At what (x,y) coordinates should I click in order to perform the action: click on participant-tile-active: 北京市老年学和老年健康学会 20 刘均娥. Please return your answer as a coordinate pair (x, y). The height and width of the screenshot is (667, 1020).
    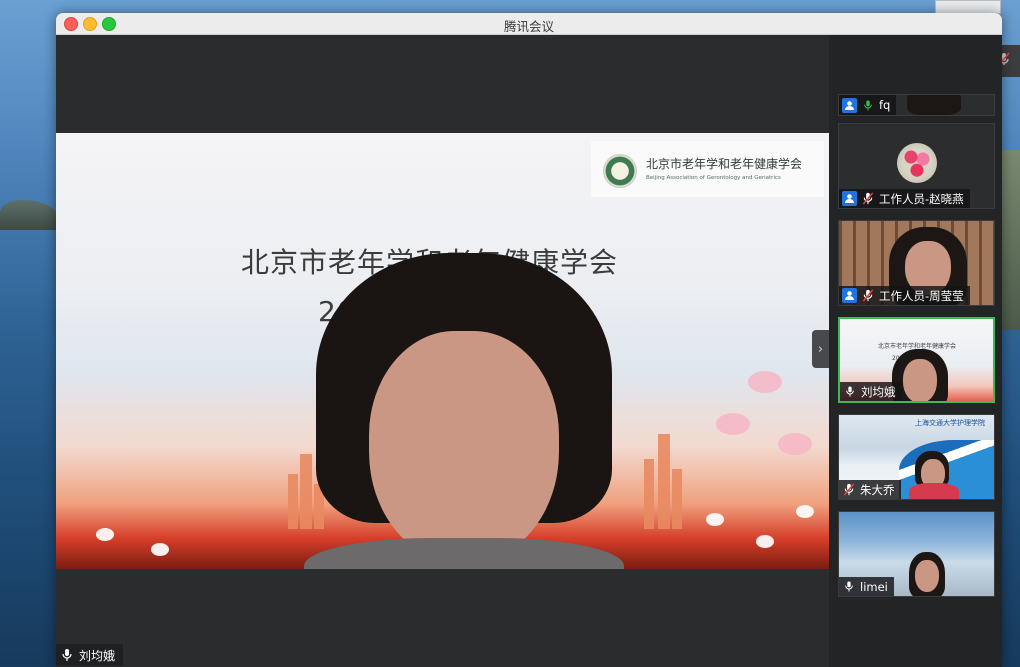
    Looking at the image, I should click on (916, 360).